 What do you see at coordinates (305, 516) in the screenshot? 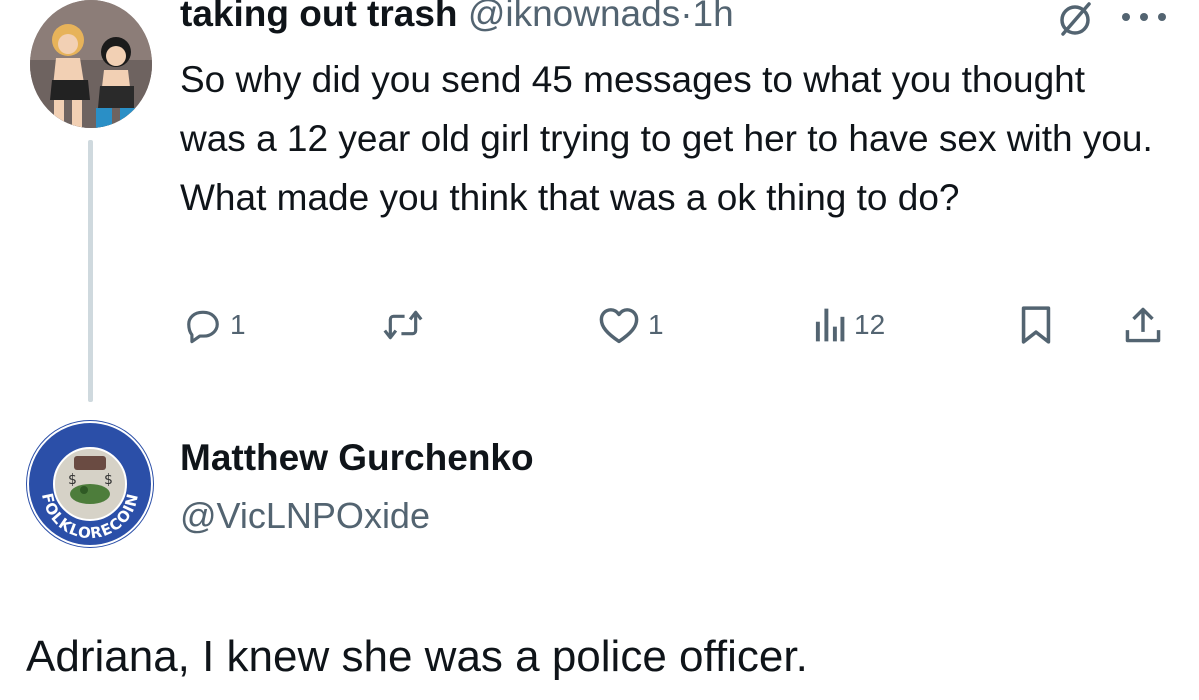
I see `reply-author-handle: @VicLNPOxide` at bounding box center [305, 516].